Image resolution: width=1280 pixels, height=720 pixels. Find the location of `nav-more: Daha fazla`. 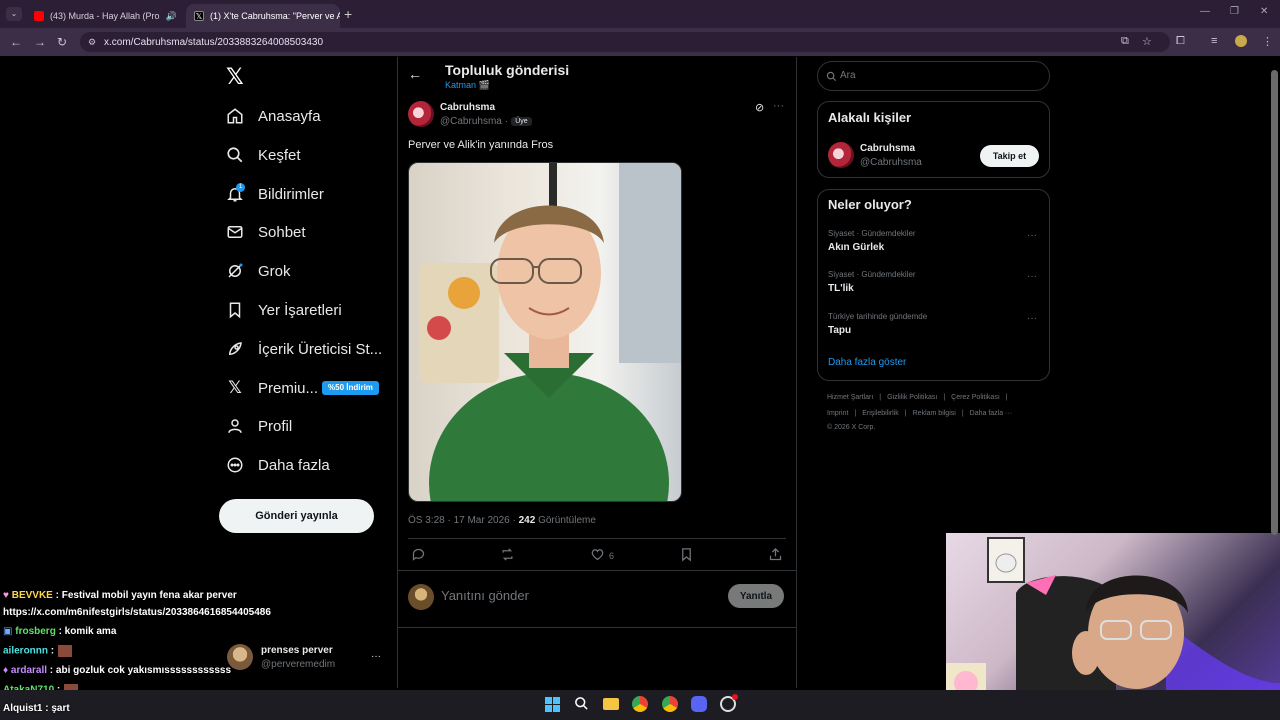

nav-more: Daha fazla is located at coordinates (278, 465).